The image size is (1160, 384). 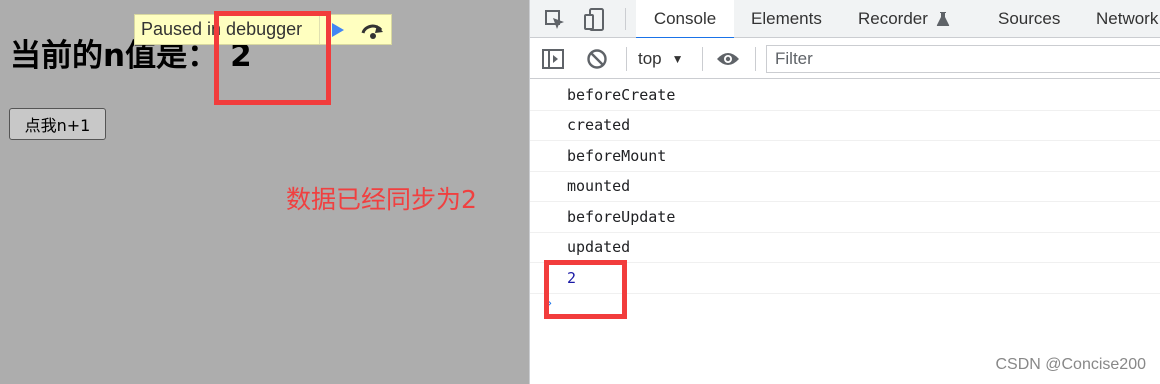 I want to click on device-toolbar-icon, so click(x=595, y=20).